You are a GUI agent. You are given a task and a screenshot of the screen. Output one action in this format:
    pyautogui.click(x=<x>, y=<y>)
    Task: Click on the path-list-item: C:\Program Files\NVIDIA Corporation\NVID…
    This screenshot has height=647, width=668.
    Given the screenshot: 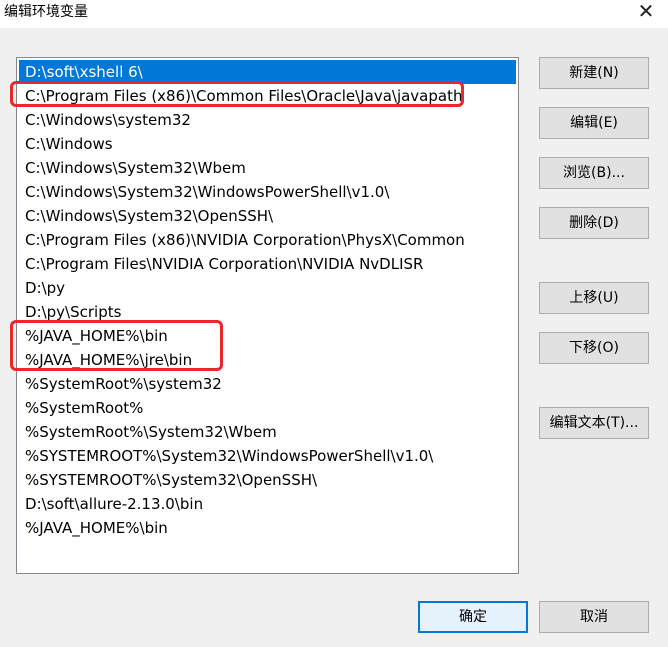 What is the action you would take?
    pyautogui.click(x=267, y=264)
    